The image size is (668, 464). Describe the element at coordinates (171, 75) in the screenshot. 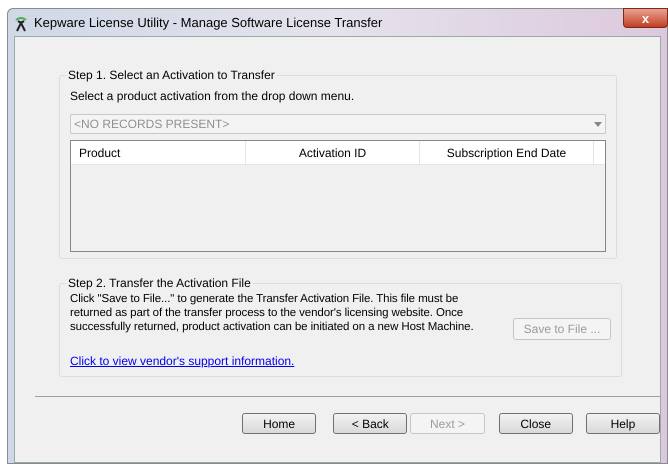

I see `group-title: Step 1. Select an Activation to Transfer` at that location.